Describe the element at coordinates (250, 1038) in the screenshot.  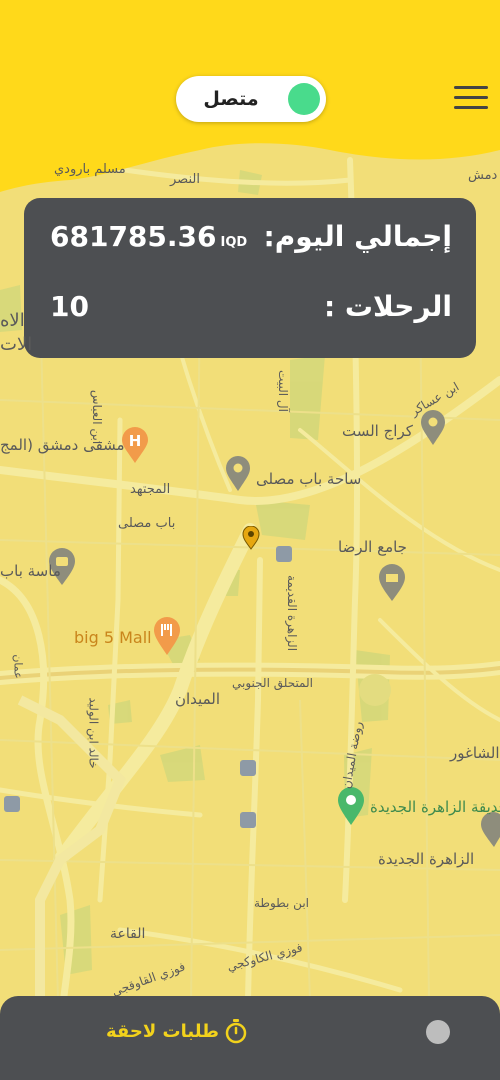
I see `bottom-bar: طلبات لاحقة` at that location.